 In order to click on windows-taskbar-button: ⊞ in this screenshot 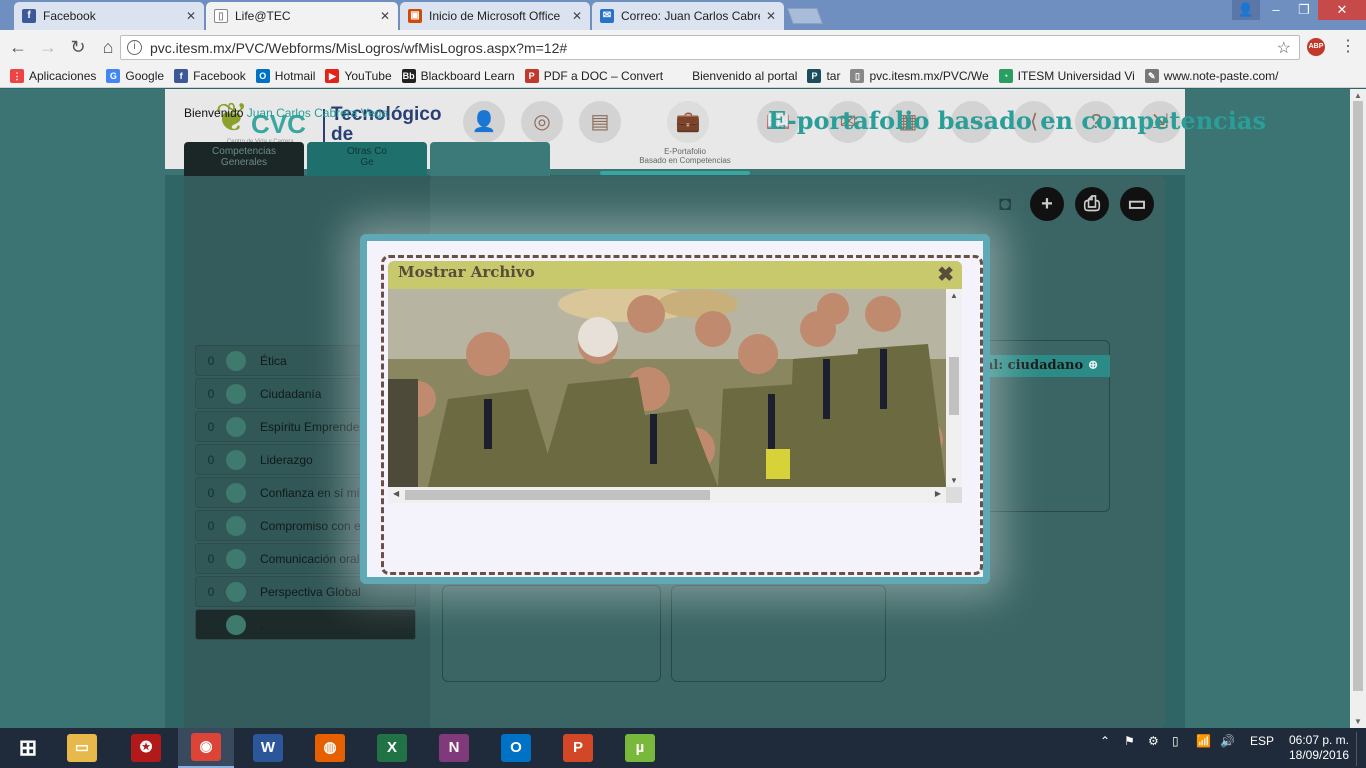, I will do `click(28, 748)`.